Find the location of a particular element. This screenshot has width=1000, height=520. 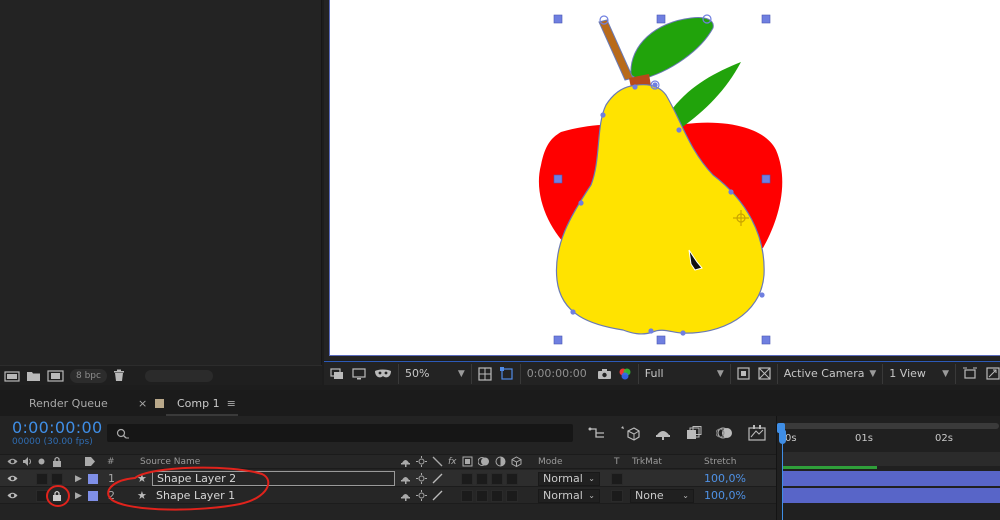

red-annotation-overlay is located at coordinates (158, 488).